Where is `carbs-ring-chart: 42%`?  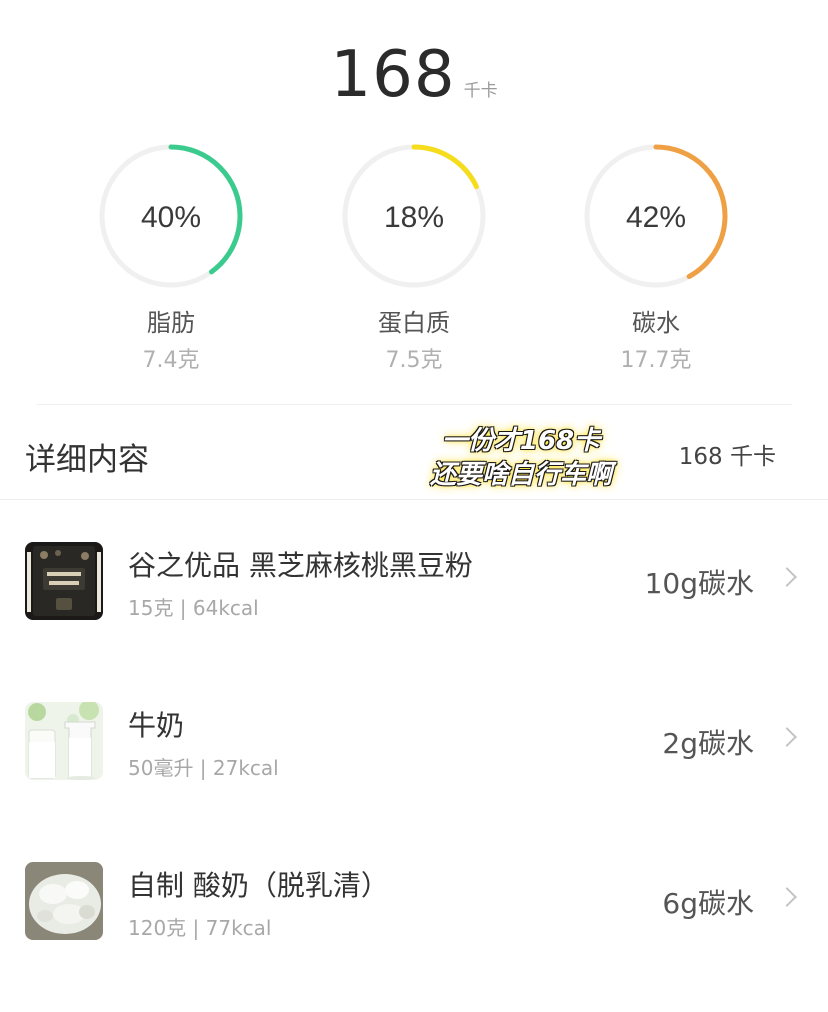
carbs-ring-chart: 42% is located at coordinates (656, 216).